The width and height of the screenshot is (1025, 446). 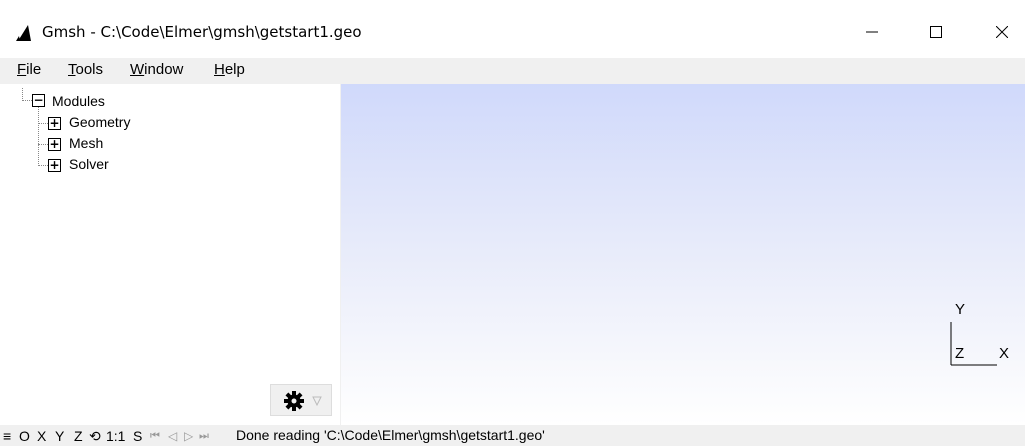 What do you see at coordinates (7, 436) in the screenshot?
I see `menu-toggle-icon: ≡` at bounding box center [7, 436].